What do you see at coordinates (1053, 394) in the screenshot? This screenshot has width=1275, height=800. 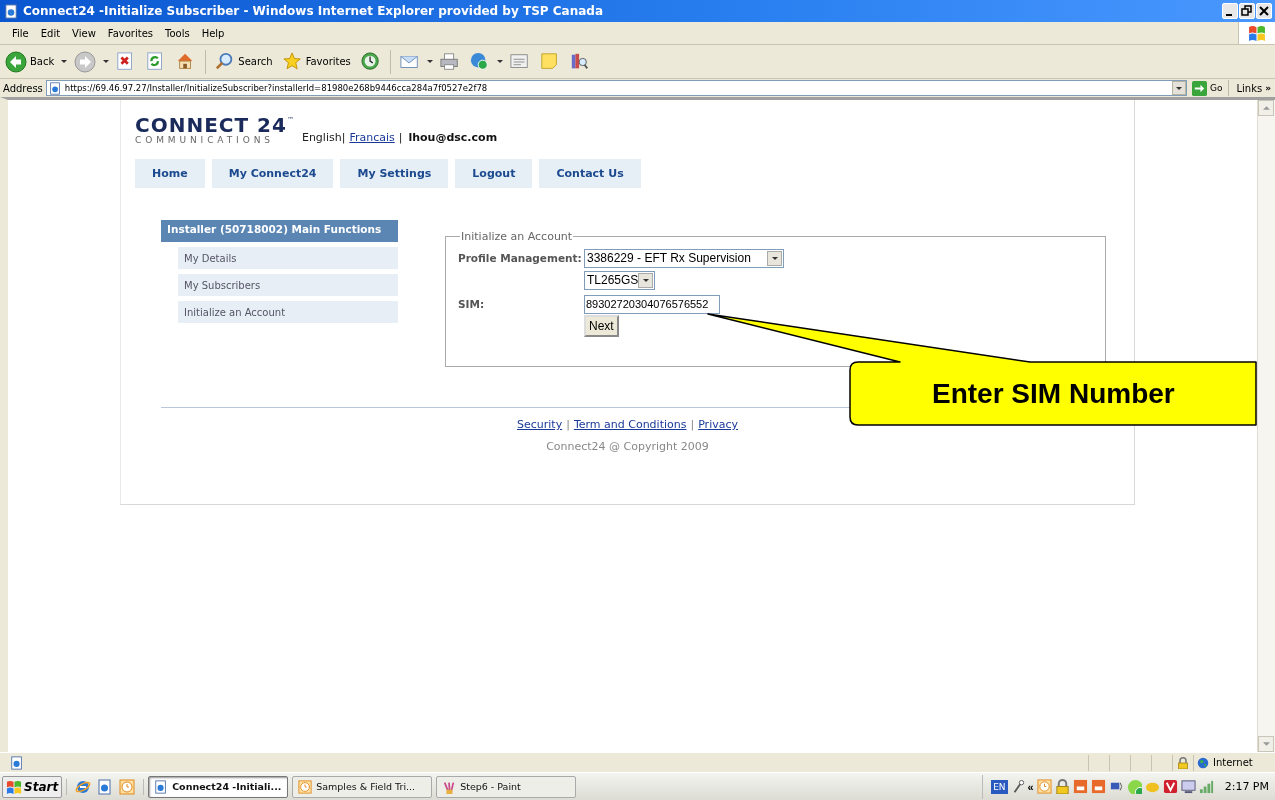 I see `callout-text: Enter SIM Number` at bounding box center [1053, 394].